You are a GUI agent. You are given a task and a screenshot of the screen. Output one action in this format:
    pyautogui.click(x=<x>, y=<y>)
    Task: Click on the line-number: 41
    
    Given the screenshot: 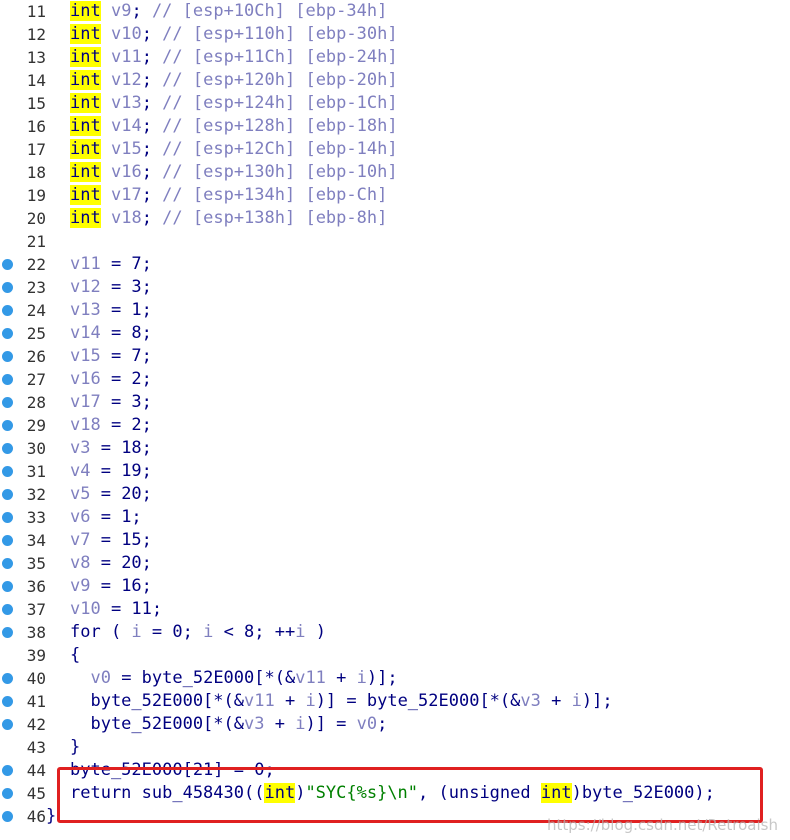 What is the action you would take?
    pyautogui.click(x=36, y=701)
    